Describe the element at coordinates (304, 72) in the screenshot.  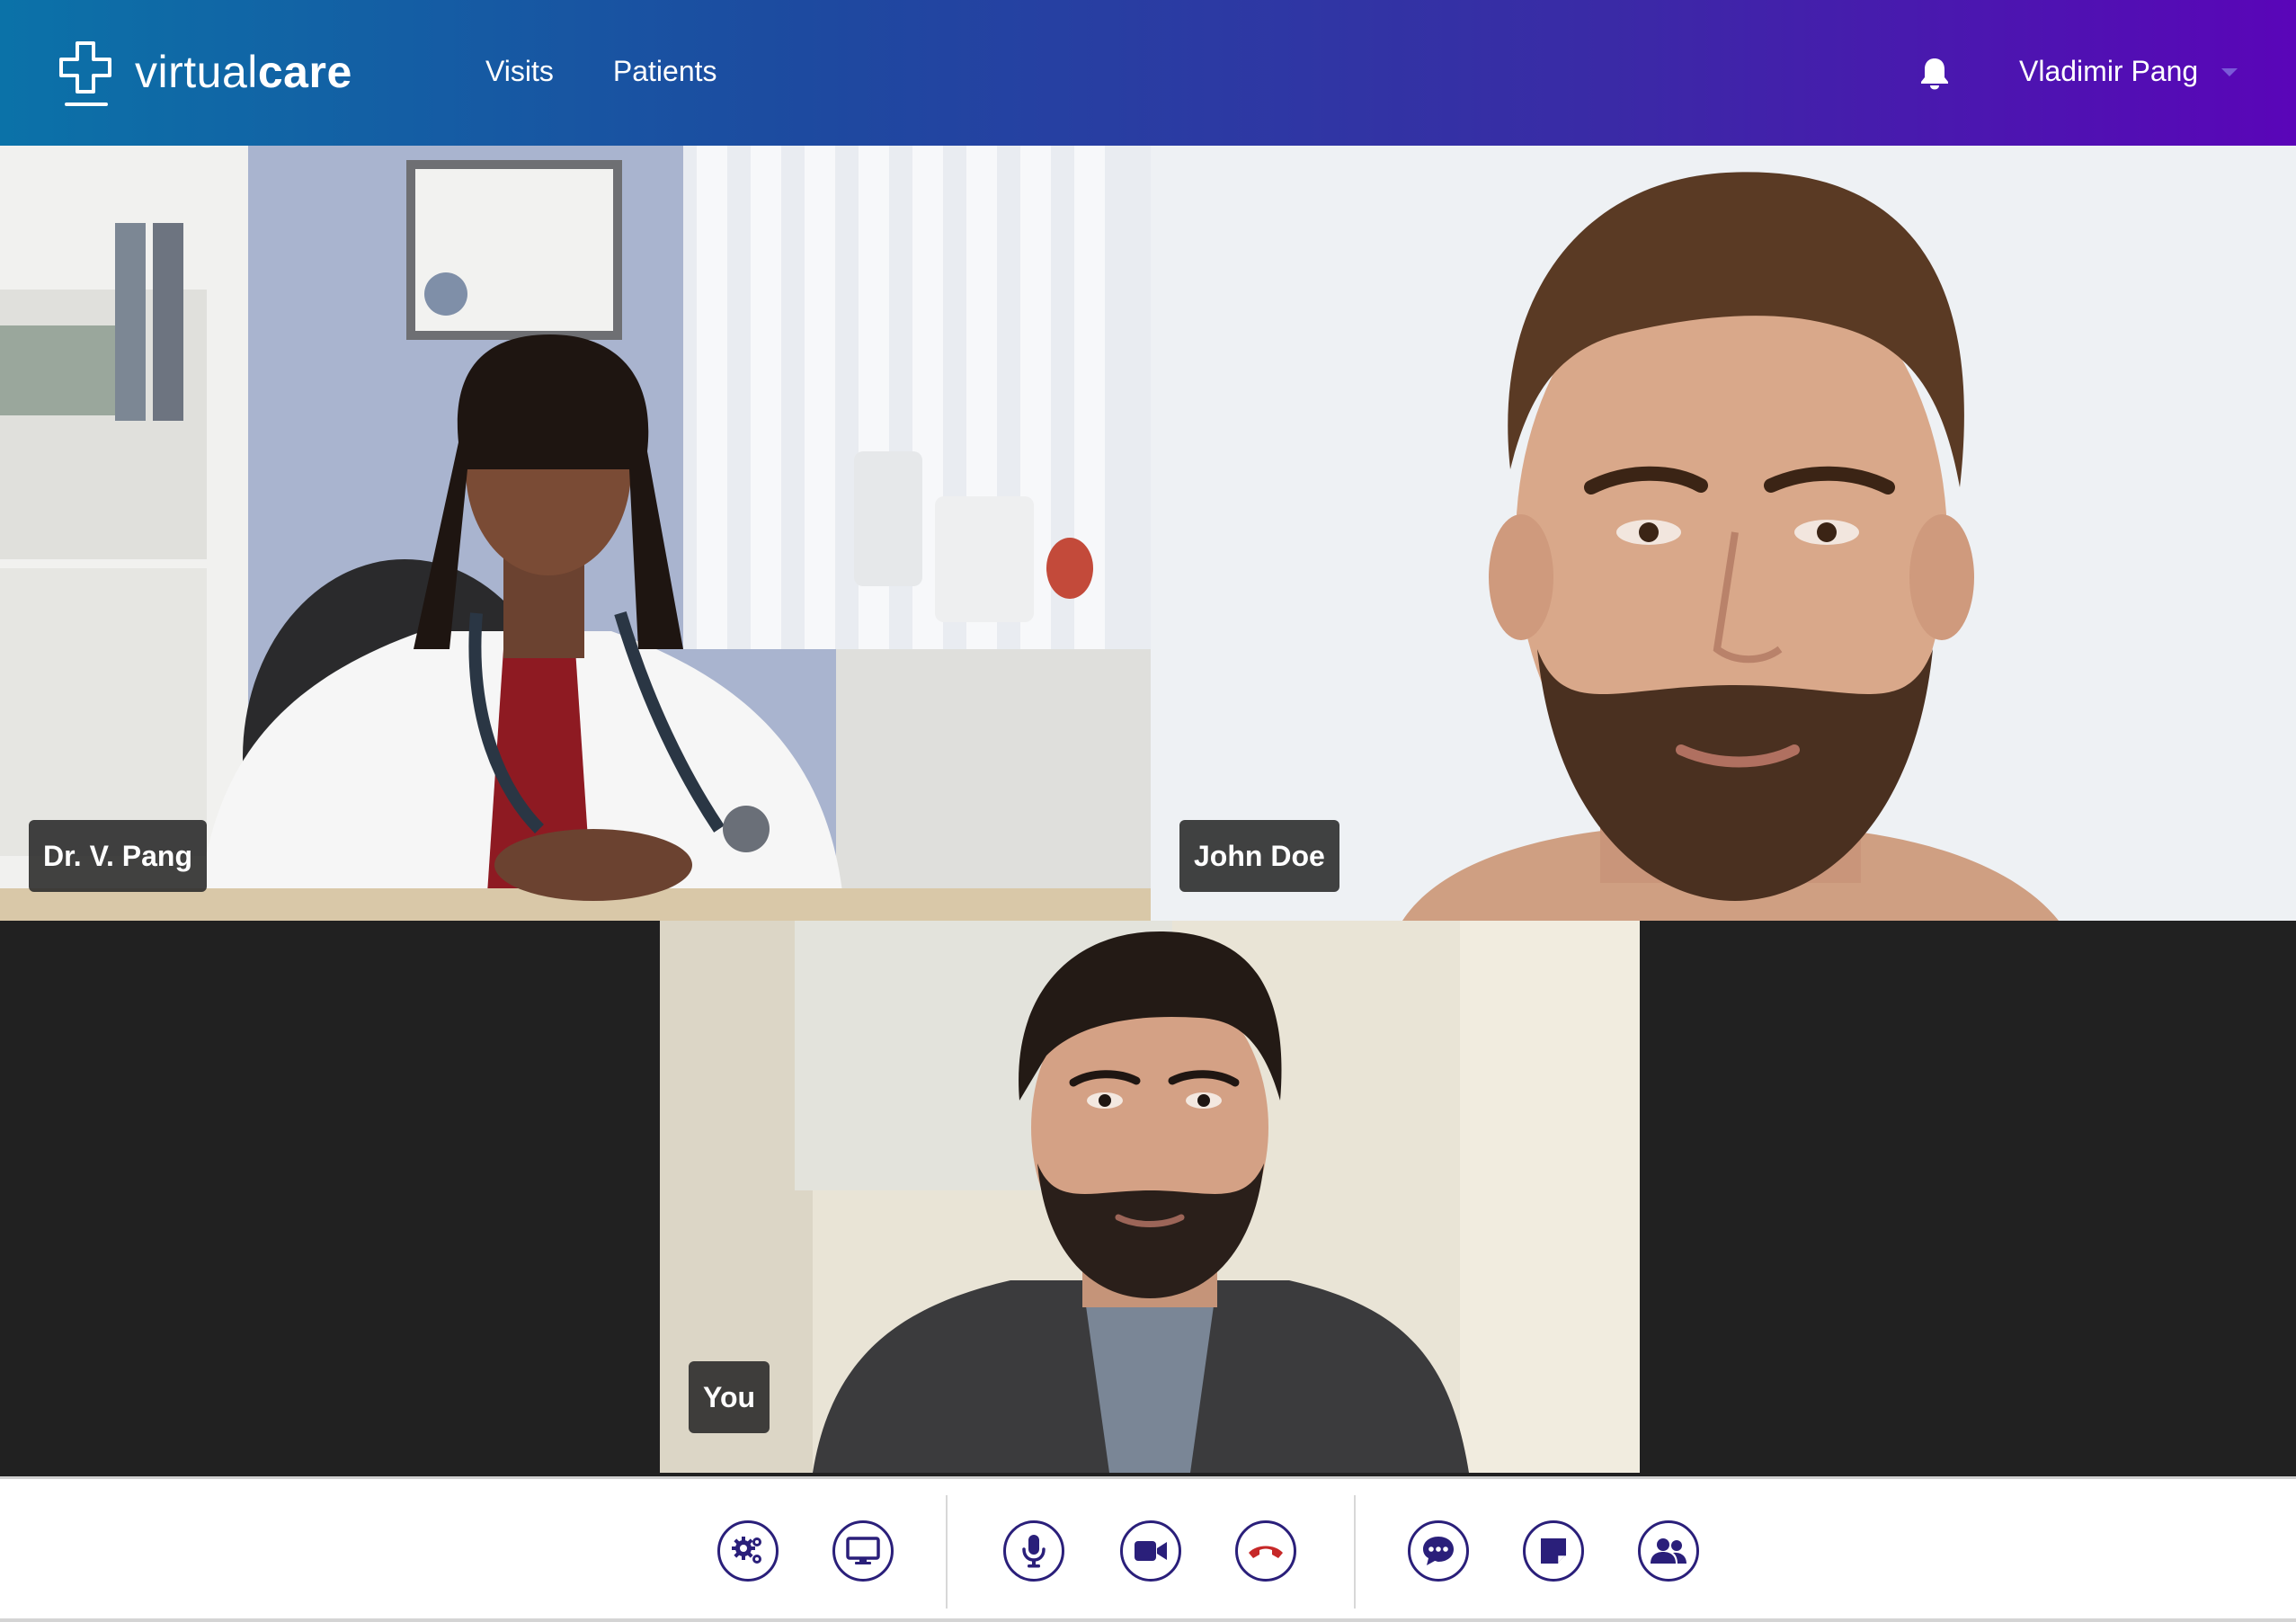
I see `app-name-bold: care` at that location.